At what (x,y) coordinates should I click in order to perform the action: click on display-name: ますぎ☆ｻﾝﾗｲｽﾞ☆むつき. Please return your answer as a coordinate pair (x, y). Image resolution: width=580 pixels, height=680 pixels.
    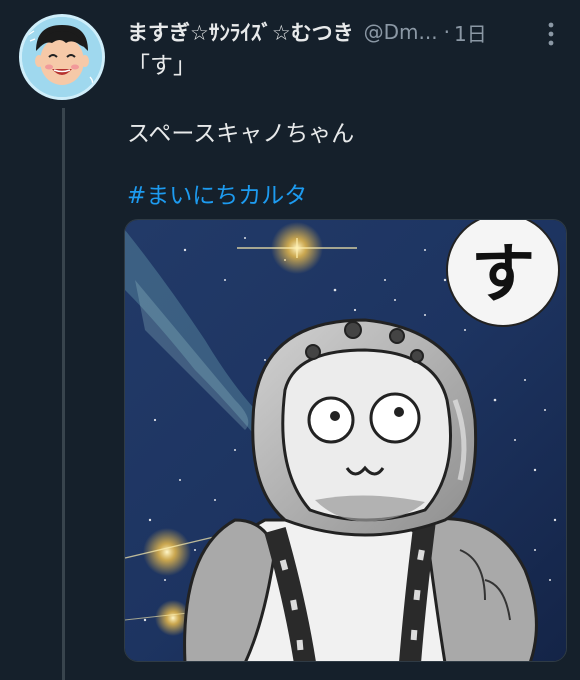
    Looking at the image, I should click on (240, 32).